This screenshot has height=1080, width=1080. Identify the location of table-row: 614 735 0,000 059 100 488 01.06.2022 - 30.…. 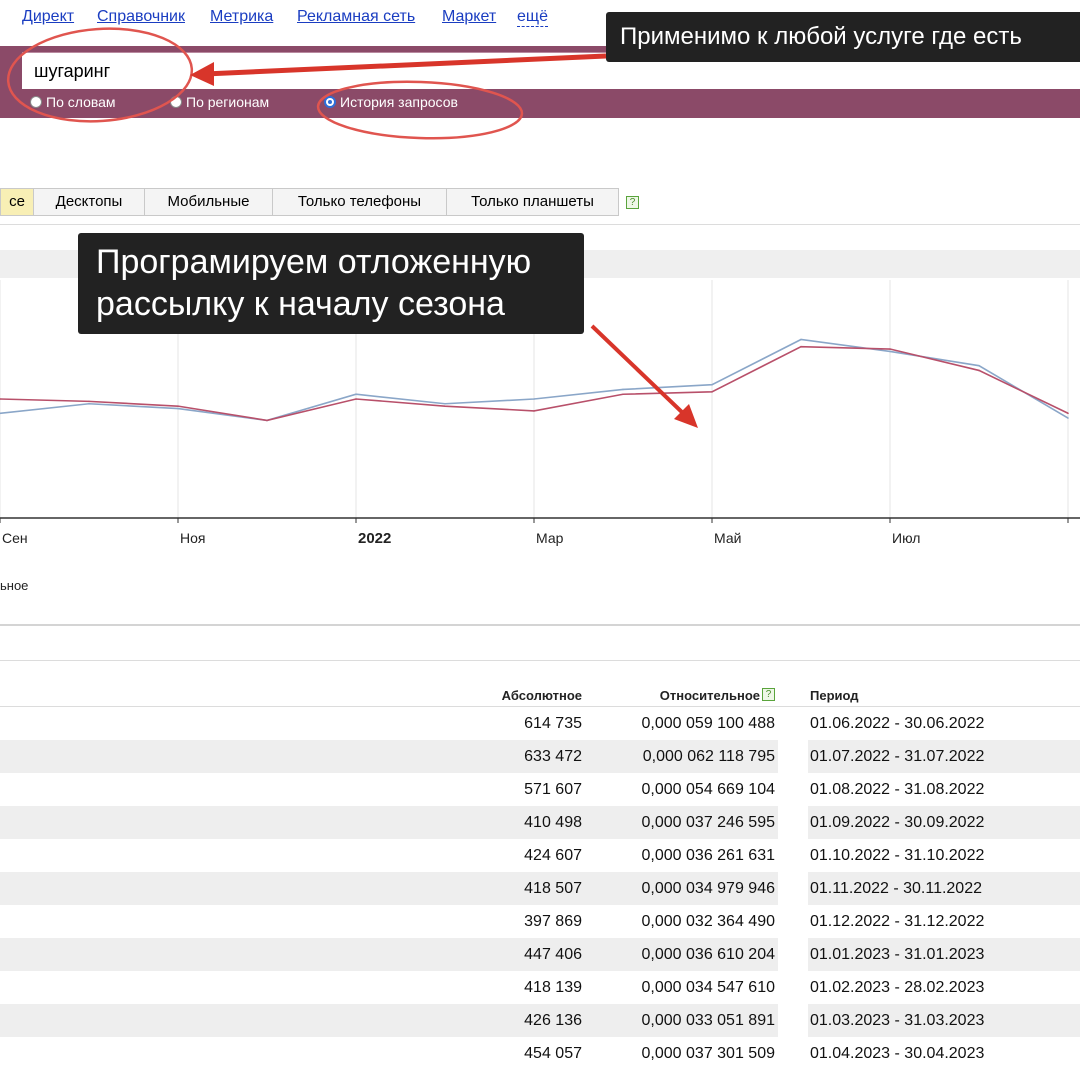
(540, 723).